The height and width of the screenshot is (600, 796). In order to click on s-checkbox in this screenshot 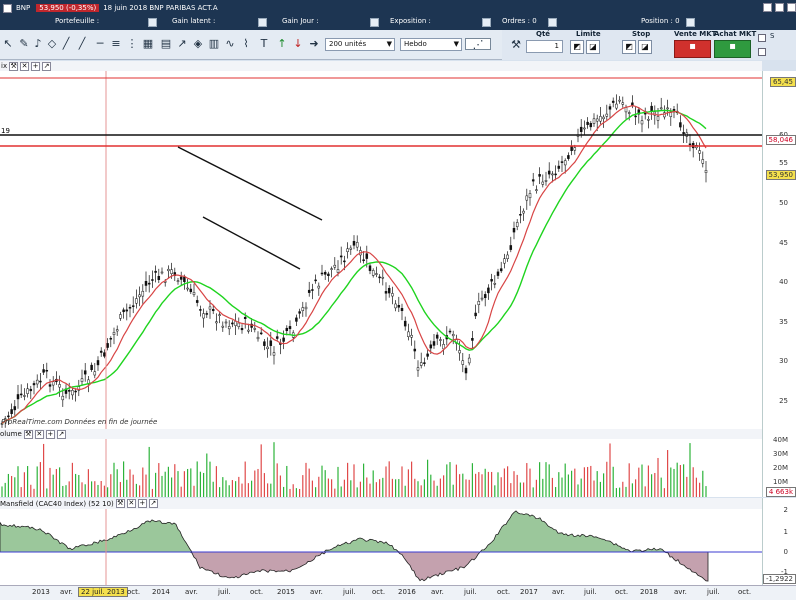, I will do `click(762, 38)`.